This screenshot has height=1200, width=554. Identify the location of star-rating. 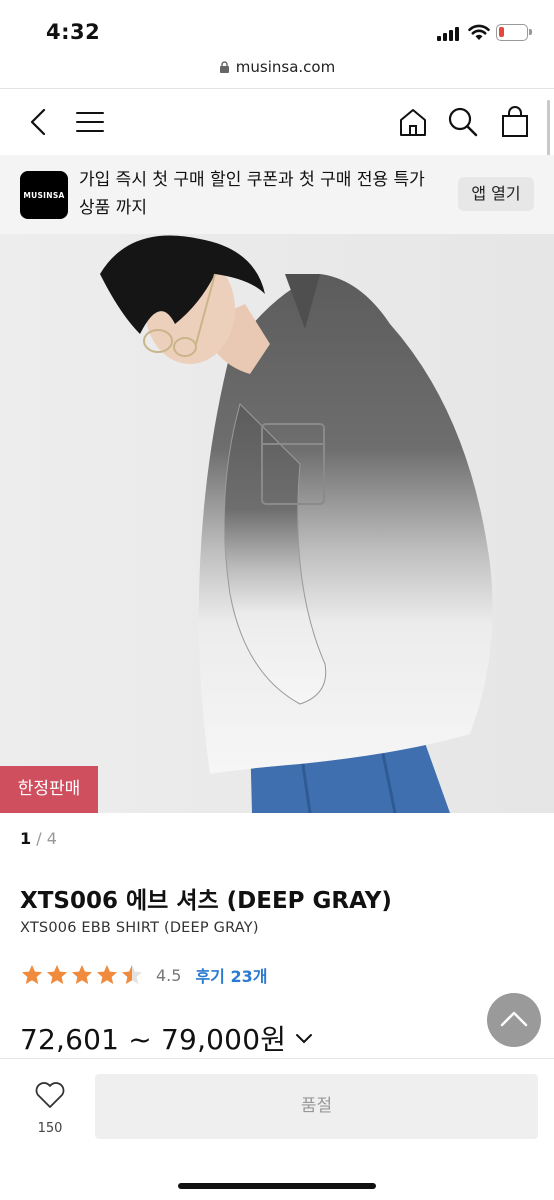
(82, 975).